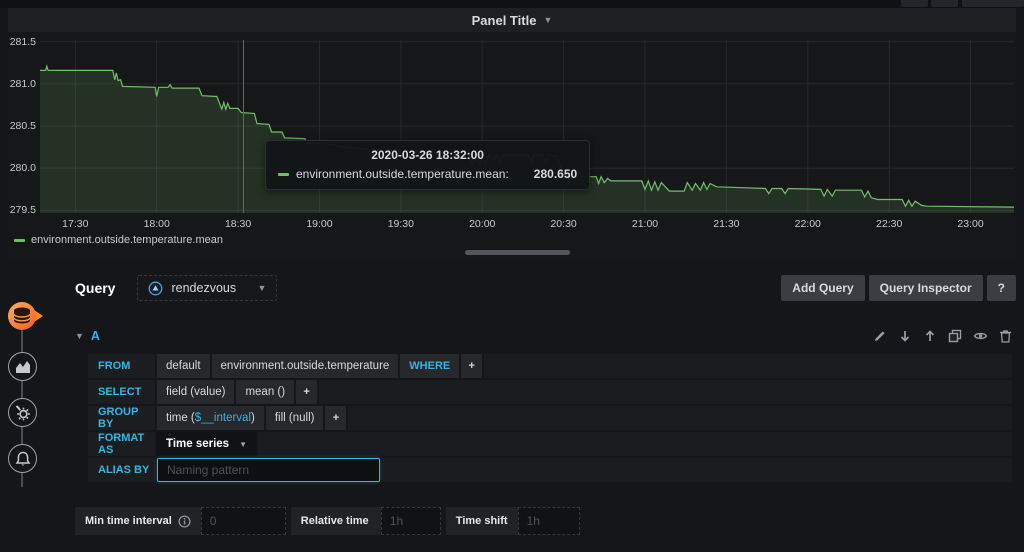 The height and width of the screenshot is (552, 1024). I want to click on x-tick-label: 19:30, so click(400, 224).